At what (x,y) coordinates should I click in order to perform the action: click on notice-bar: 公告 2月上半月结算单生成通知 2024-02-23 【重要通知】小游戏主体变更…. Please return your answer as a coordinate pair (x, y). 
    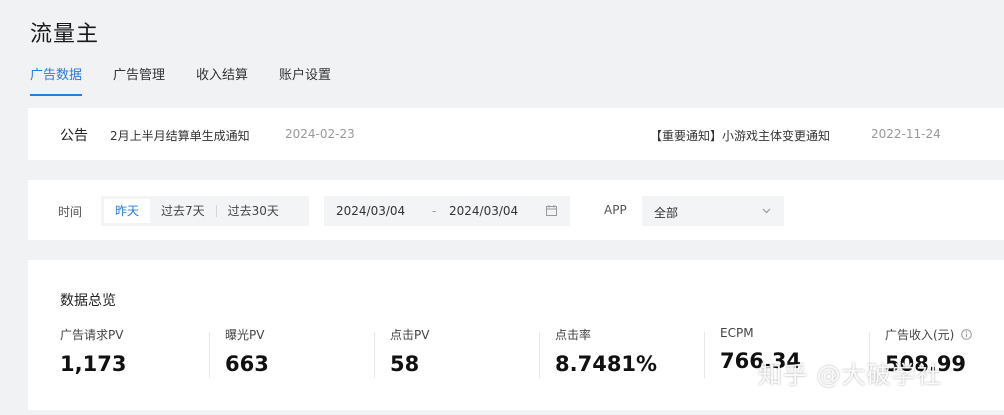
    Looking at the image, I should click on (516, 134).